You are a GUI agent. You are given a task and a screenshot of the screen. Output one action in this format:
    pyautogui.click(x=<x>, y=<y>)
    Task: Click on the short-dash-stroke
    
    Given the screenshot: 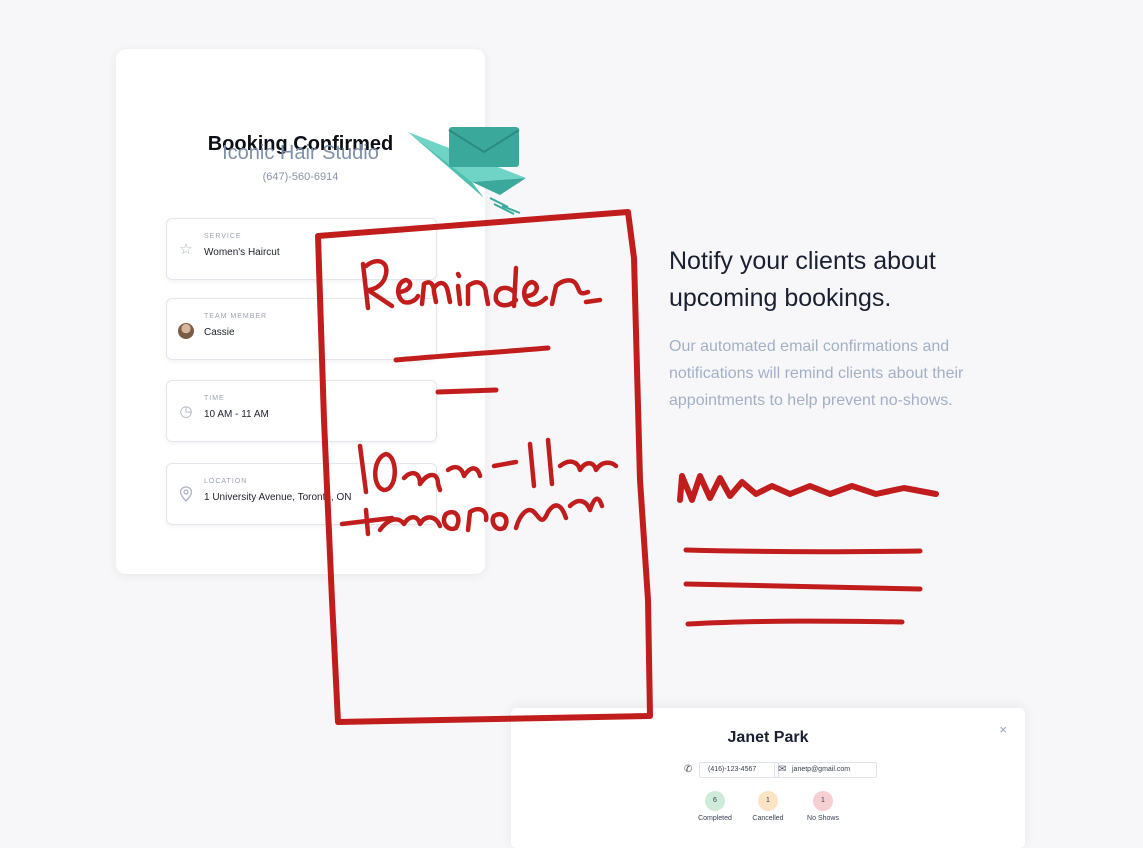 What is the action you would take?
    pyautogui.click(x=467, y=391)
    